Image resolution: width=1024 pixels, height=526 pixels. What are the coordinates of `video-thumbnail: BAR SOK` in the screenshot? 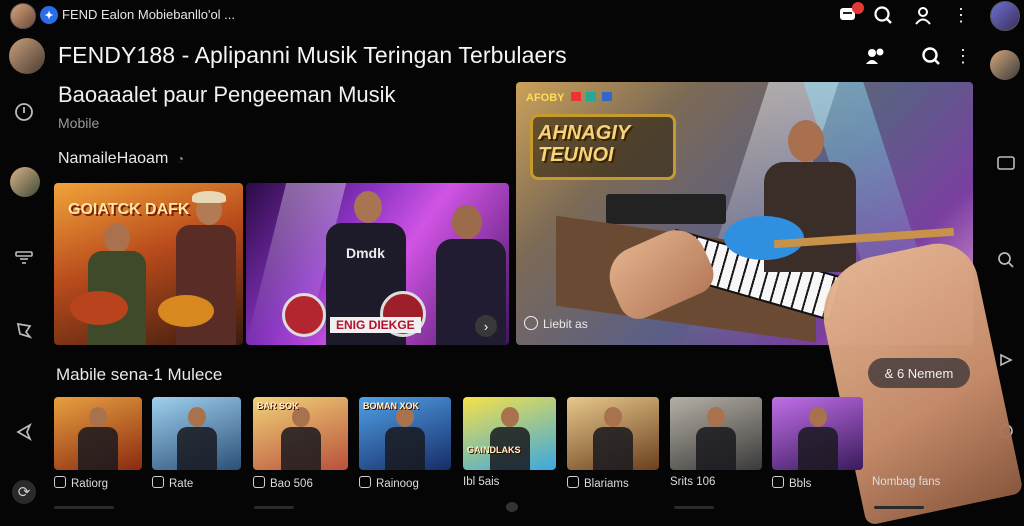 It's located at (300, 433).